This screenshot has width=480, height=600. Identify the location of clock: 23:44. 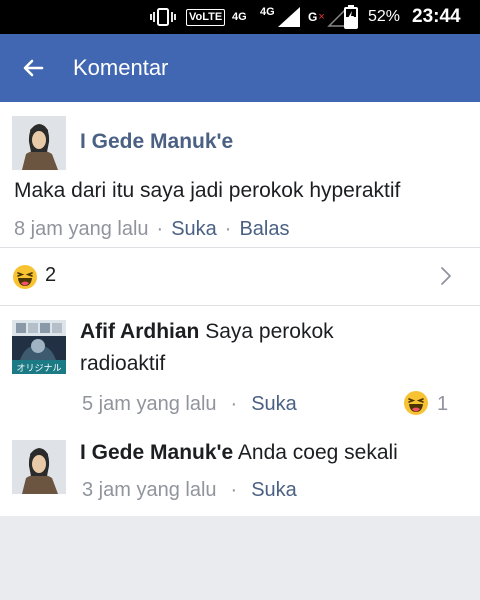
(436, 16).